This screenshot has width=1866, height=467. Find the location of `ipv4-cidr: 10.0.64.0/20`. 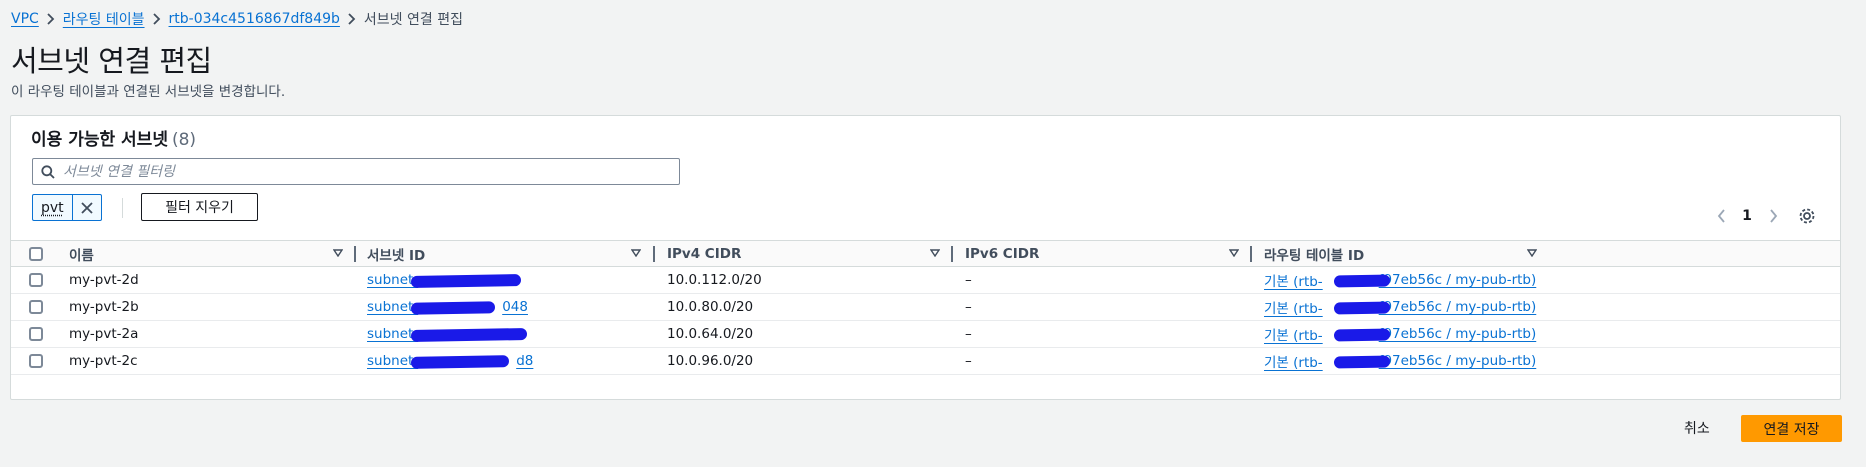

ipv4-cidr: 10.0.64.0/20 is located at coordinates (710, 334).